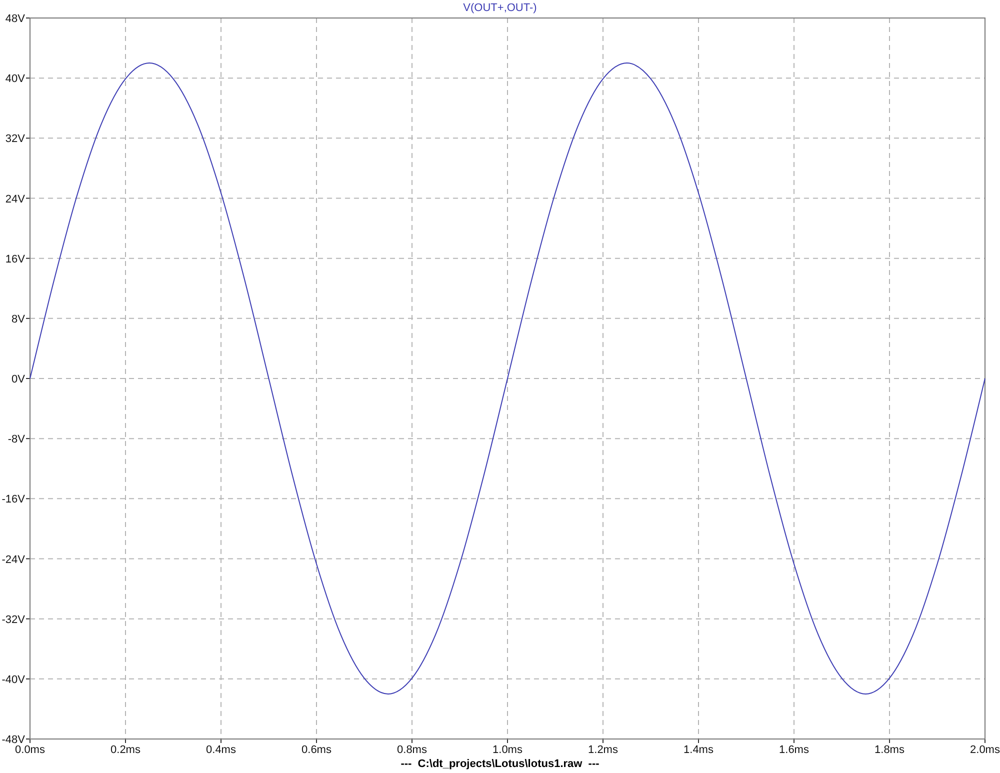 The width and height of the screenshot is (1000, 773). I want to click on x-tick-label: 0.6ms, so click(317, 749).